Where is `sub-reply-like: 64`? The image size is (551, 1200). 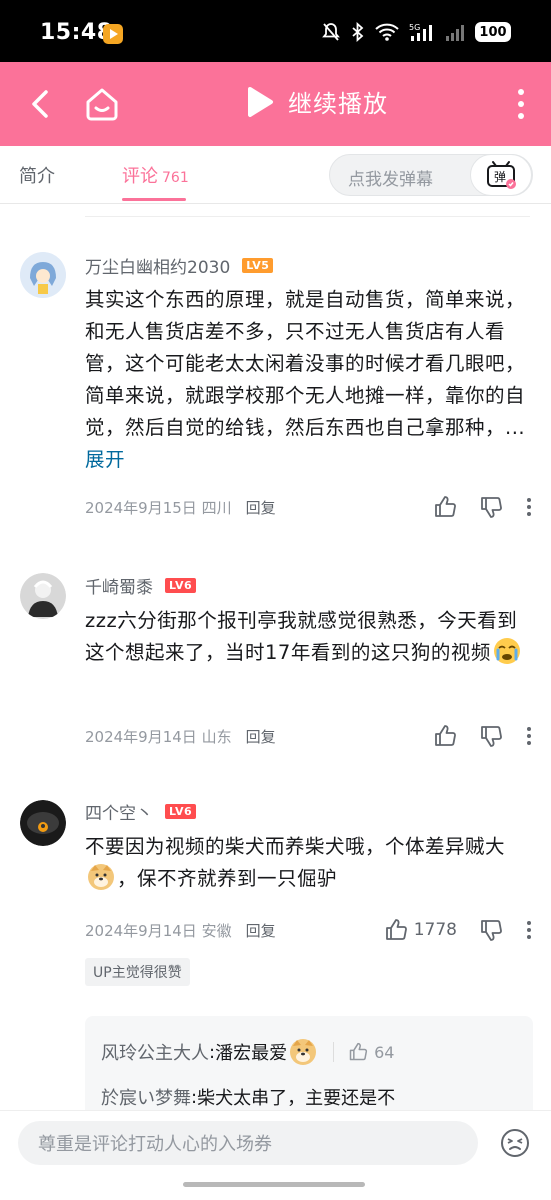 sub-reply-like: 64 is located at coordinates (363, 1052).